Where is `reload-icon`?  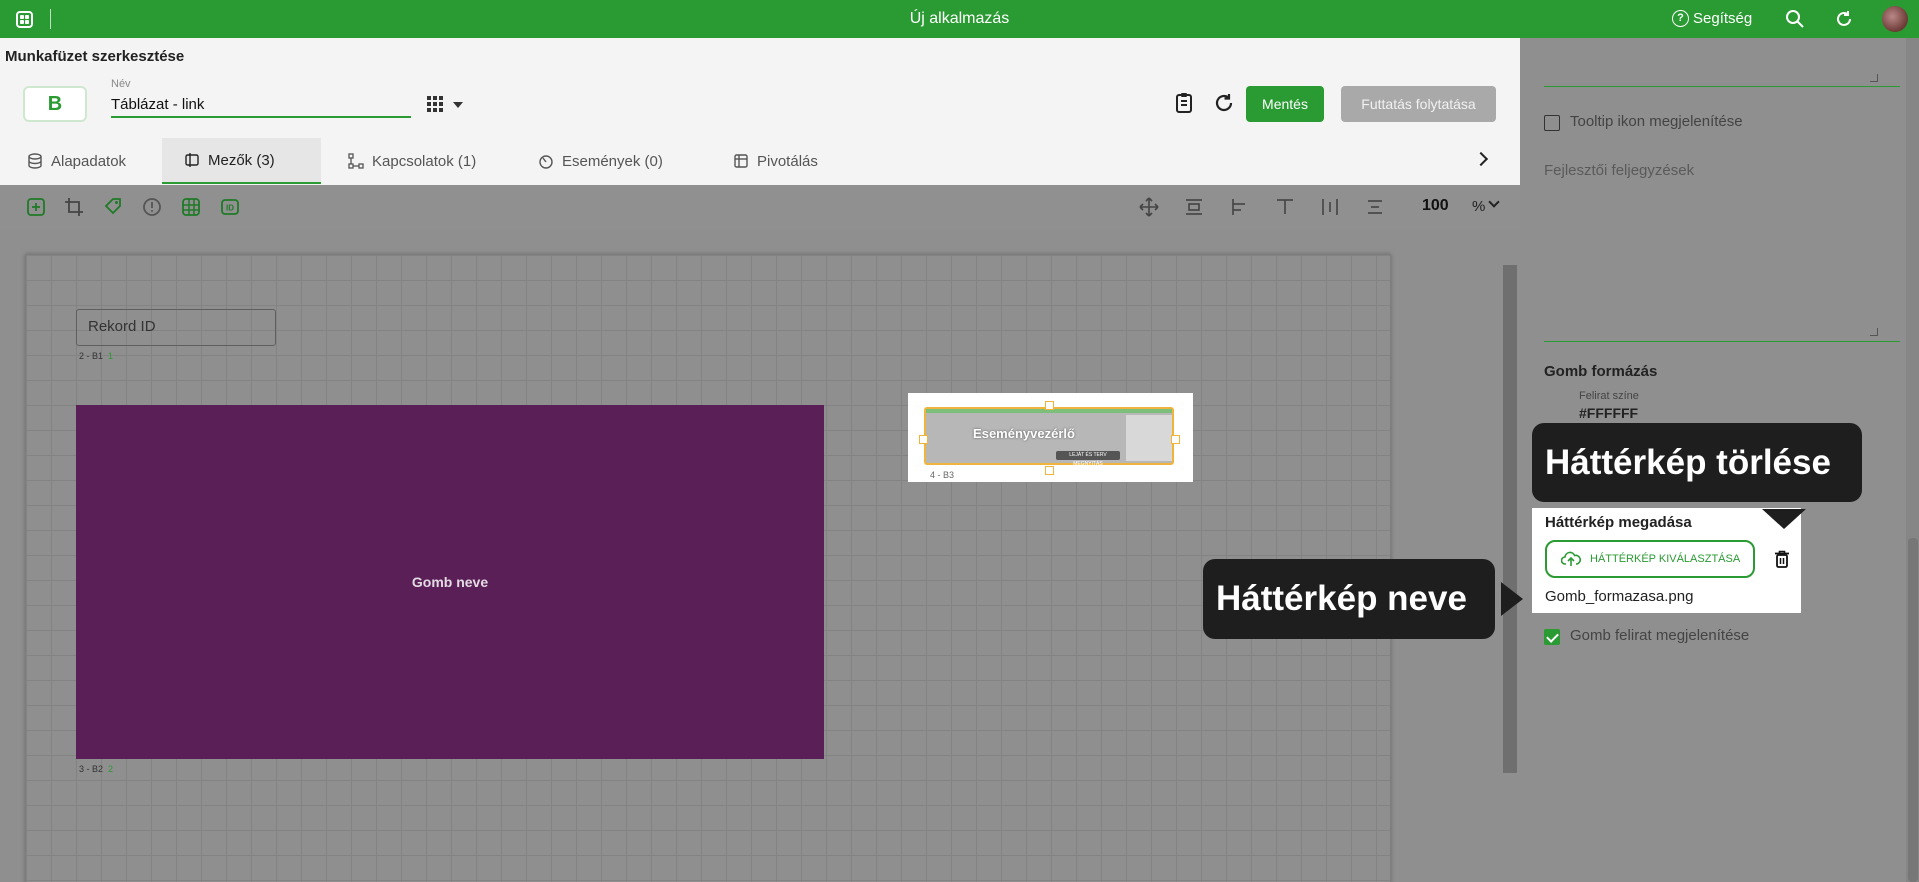
reload-icon is located at coordinates (1224, 103).